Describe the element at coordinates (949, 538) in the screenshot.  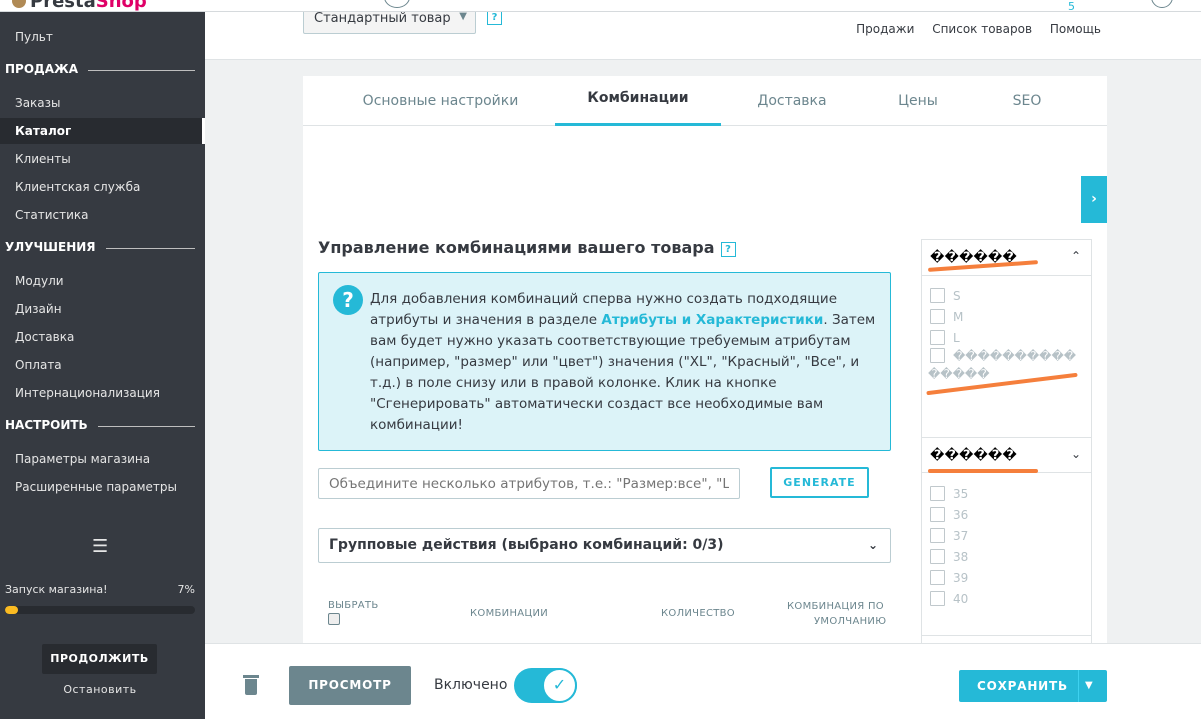
I see `attribute-option: 37` at that location.